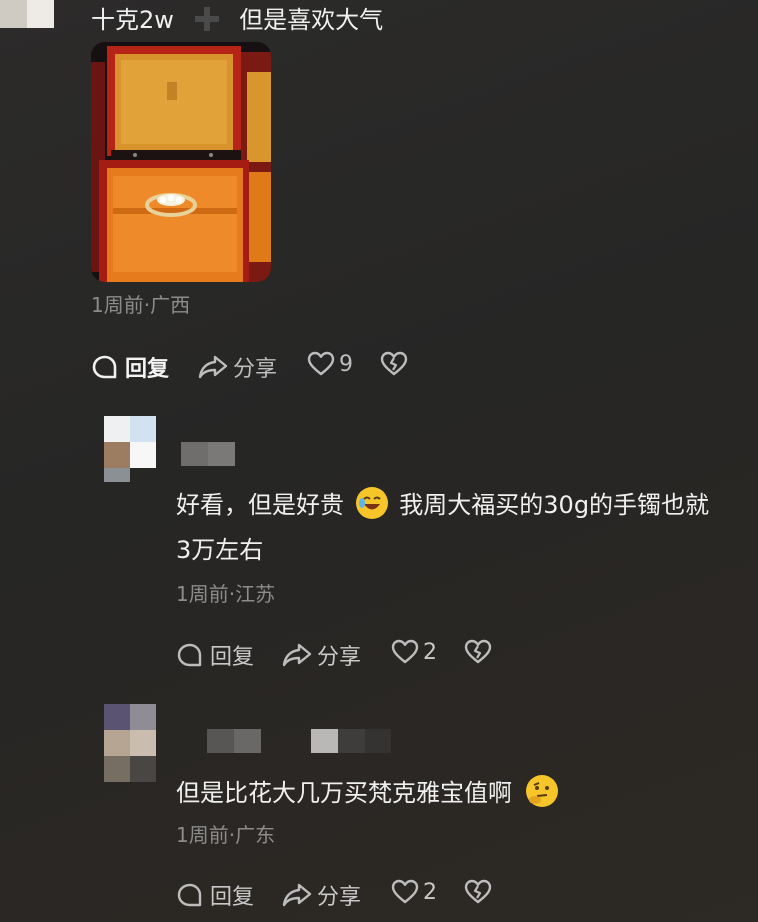 The height and width of the screenshot is (922, 758). Describe the element at coordinates (541, 791) in the screenshot. I see `thinking-emoji` at that location.